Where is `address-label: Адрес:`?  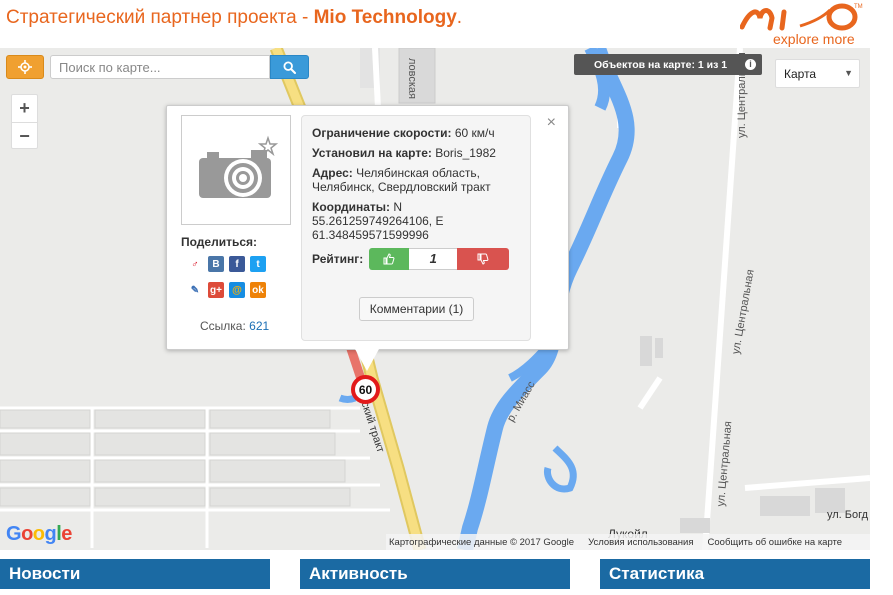 address-label: Адрес: is located at coordinates (332, 173).